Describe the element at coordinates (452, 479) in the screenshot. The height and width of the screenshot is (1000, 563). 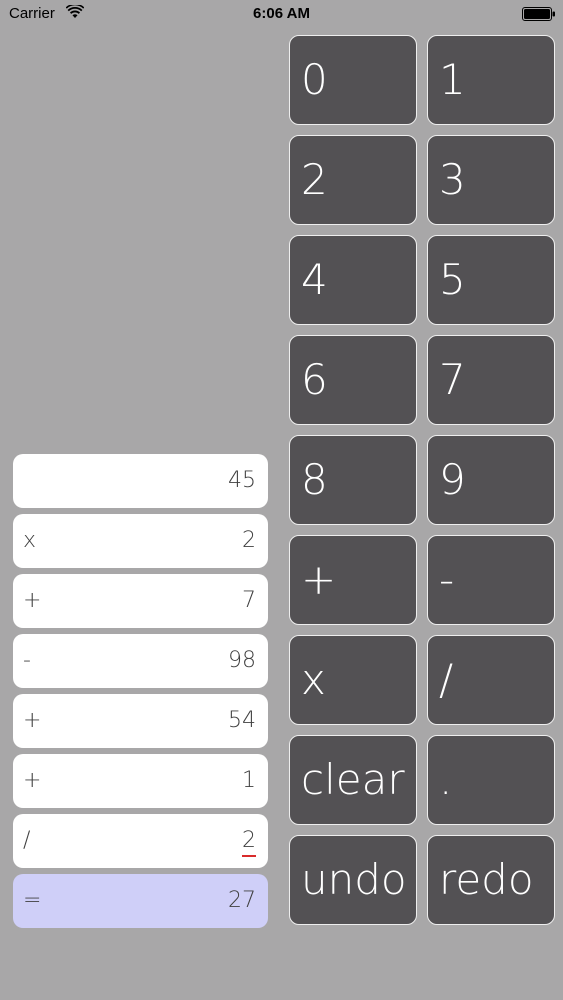
I see `key-label: 9` at that location.